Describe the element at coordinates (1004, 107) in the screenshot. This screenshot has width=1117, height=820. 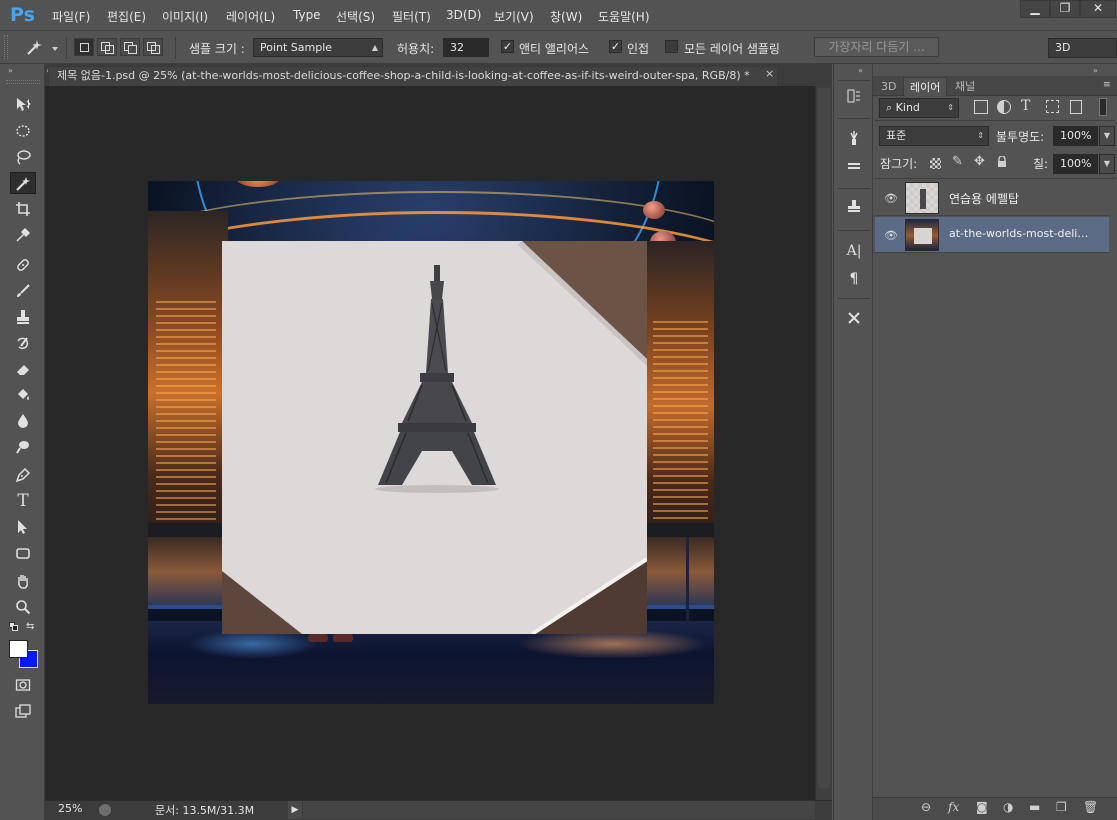
I see `filter-adjustment-icon` at that location.